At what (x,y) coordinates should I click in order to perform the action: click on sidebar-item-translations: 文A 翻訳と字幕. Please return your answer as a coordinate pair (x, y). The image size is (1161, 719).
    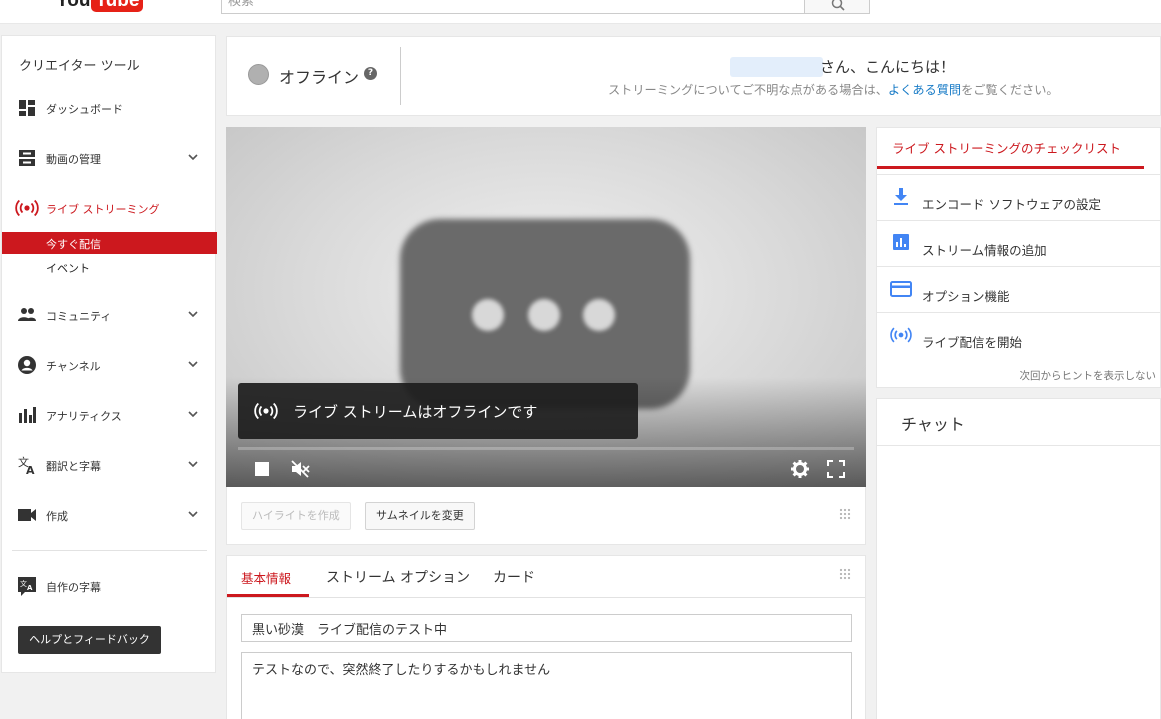
    Looking at the image, I should click on (108, 465).